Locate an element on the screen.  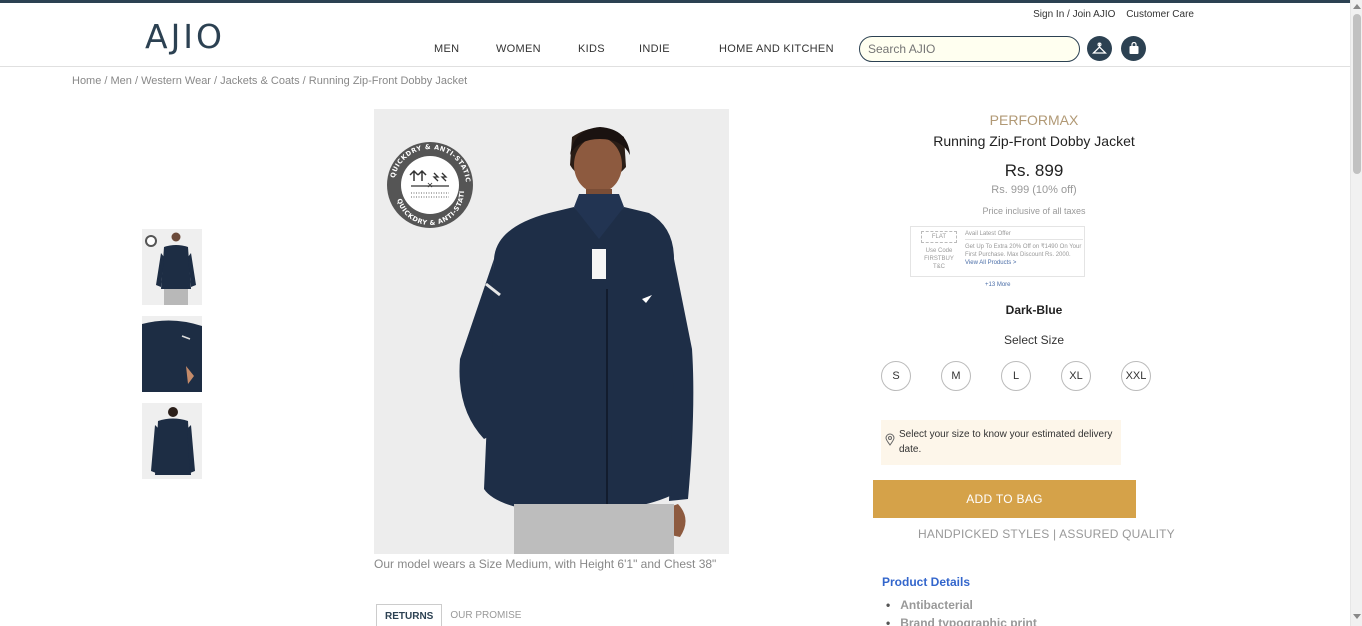
thumbnail-back is located at coordinates (172, 441).